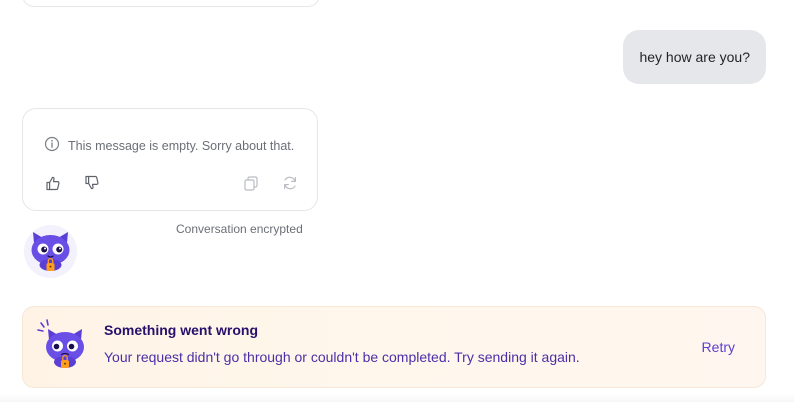  Describe the element at coordinates (50, 257) in the screenshot. I see `cat-mascot-icon` at that location.